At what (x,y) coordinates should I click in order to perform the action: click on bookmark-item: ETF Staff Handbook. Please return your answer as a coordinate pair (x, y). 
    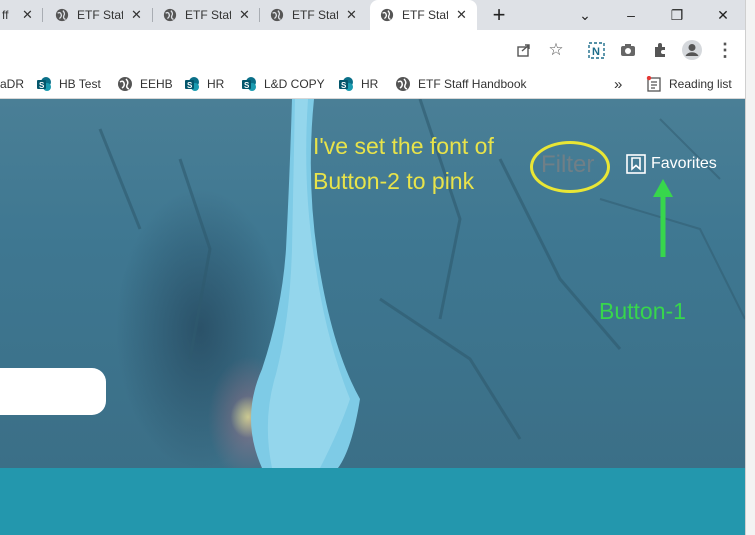
    Looking at the image, I should click on (461, 84).